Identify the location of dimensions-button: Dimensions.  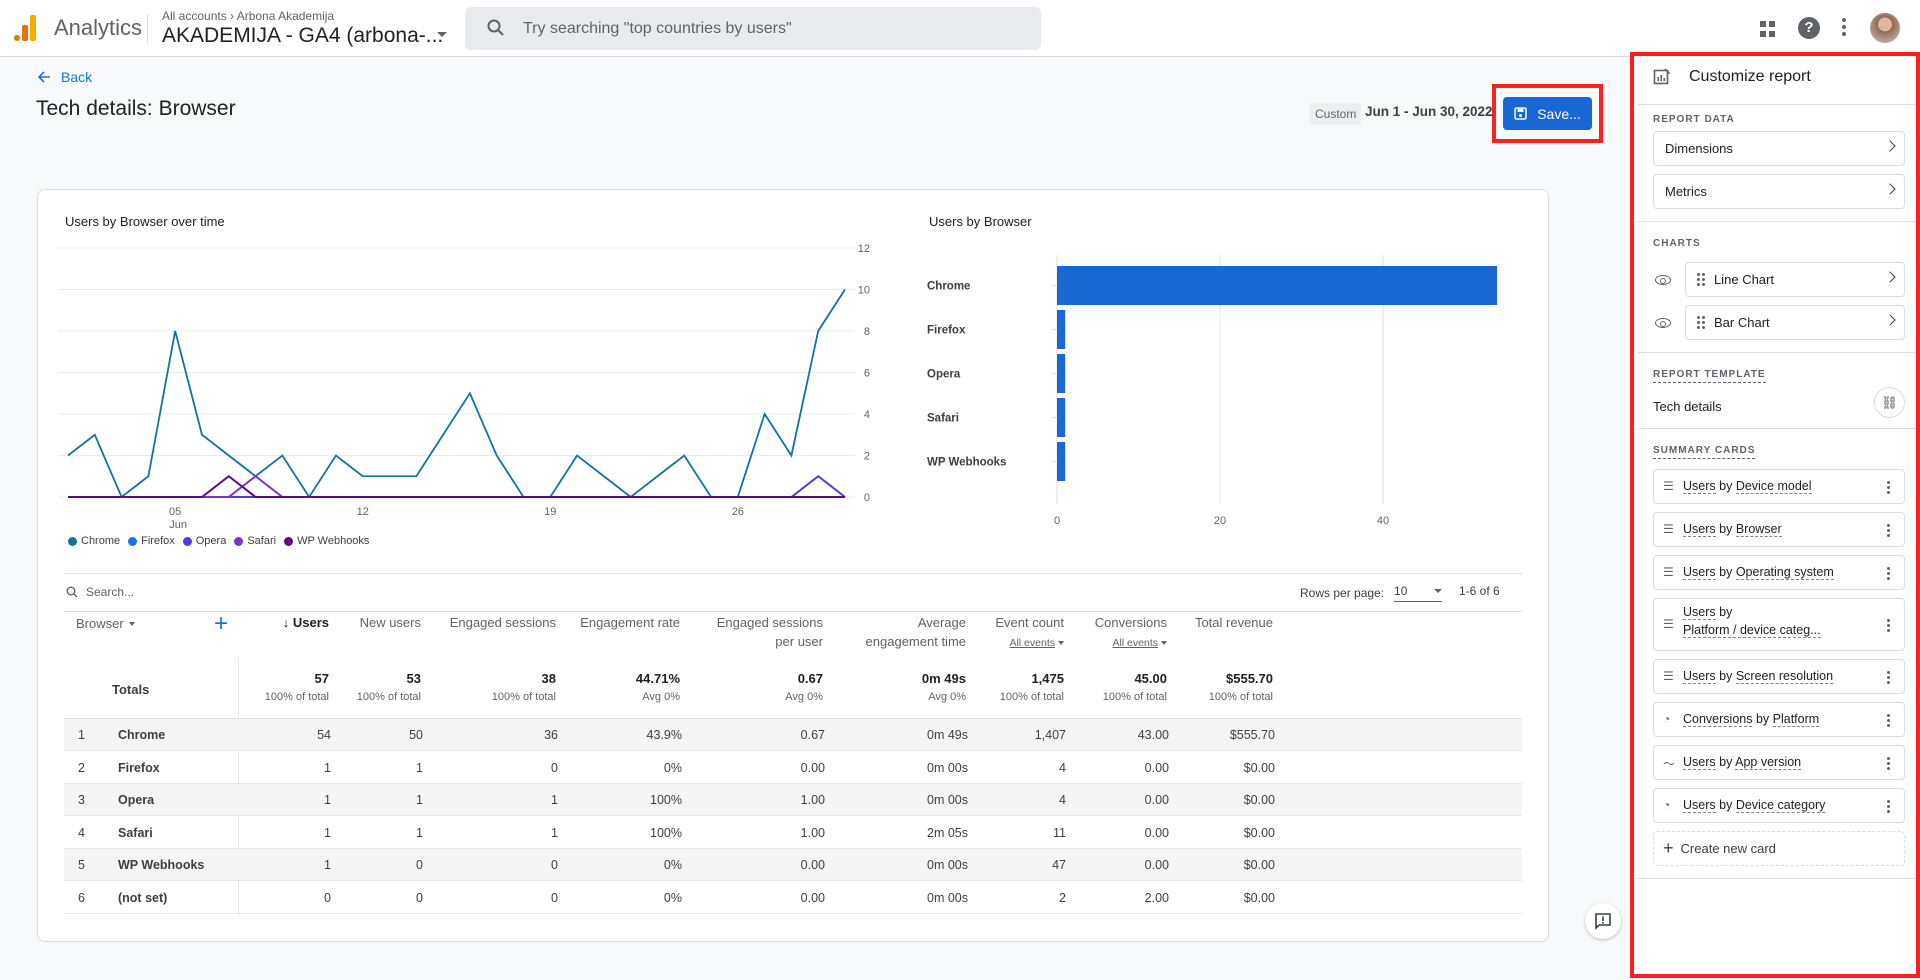
(1779, 148).